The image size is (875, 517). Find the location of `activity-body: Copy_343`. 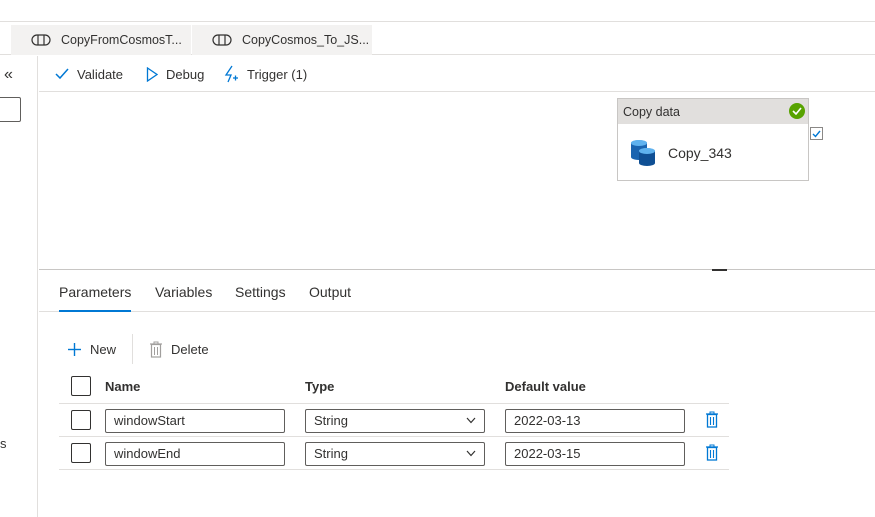

activity-body: Copy_343 is located at coordinates (713, 152).